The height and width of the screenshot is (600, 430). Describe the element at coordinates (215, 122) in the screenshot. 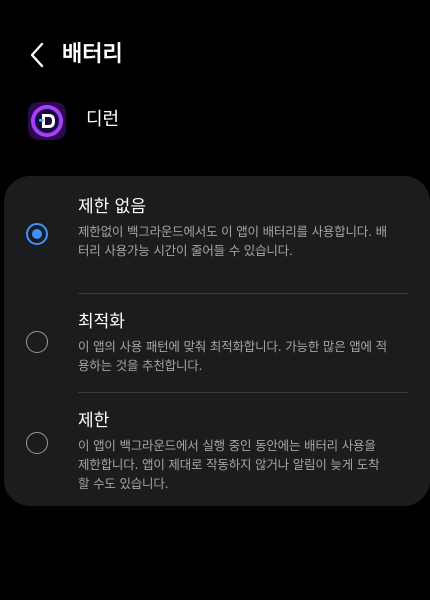

I see `app-info-row: 디런` at that location.